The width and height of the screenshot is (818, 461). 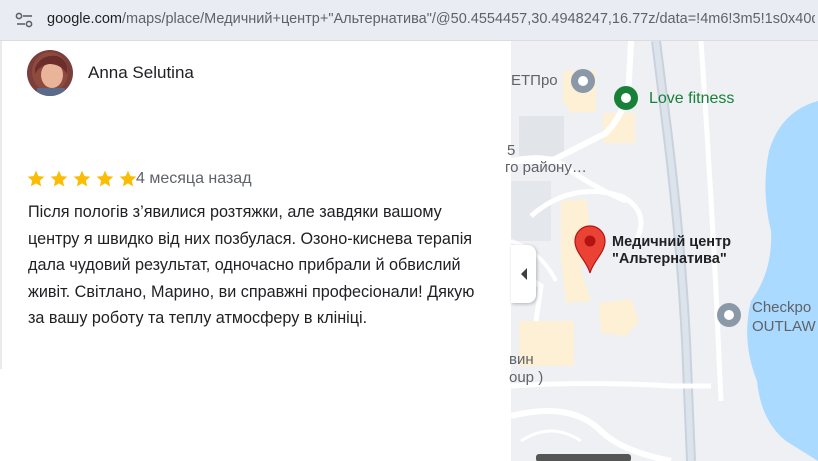 I want to click on panel-edge, so click(x=1, y=205).